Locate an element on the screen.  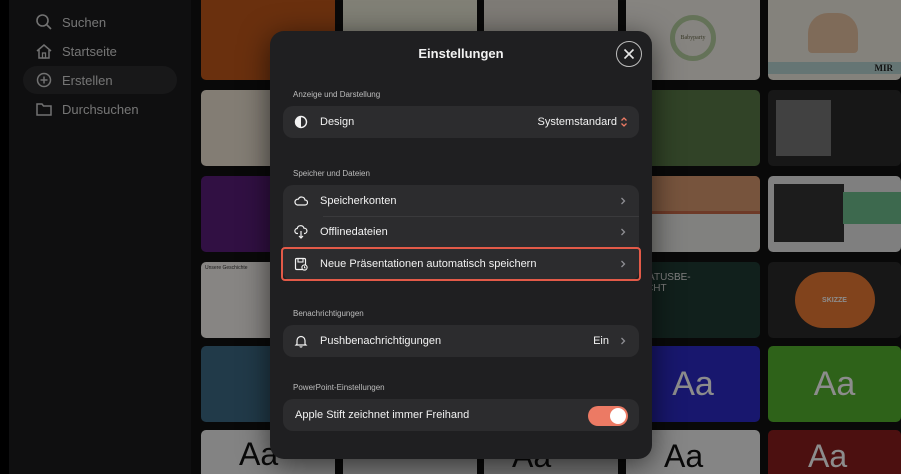
display-group: Design Systemstandard is located at coordinates (461, 122).